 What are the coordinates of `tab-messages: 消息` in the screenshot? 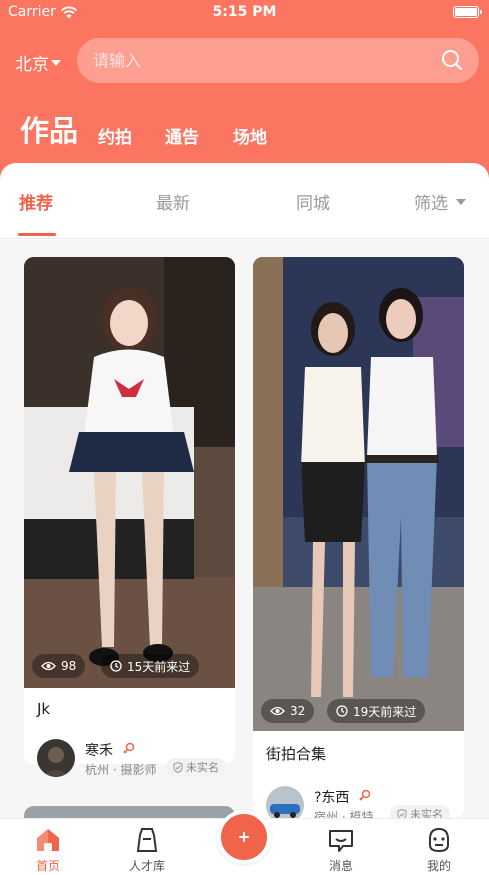 It's located at (341, 847).